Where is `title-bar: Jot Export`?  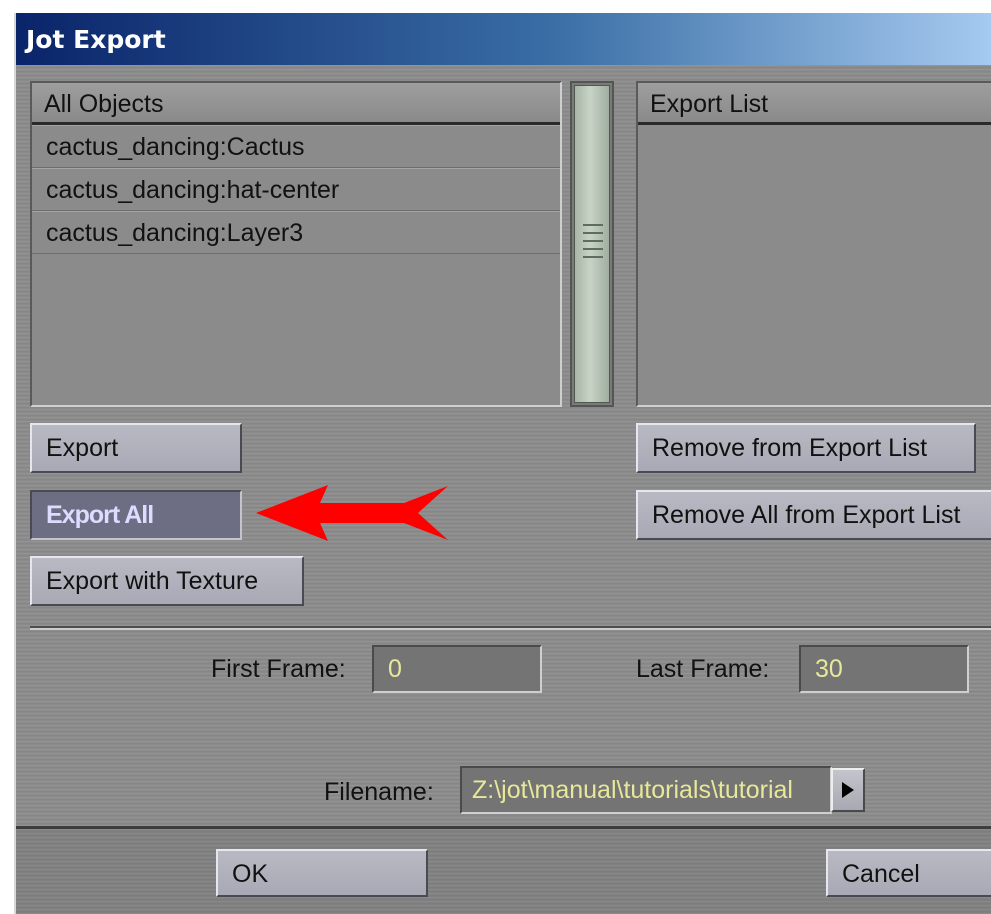 title-bar: Jot Export is located at coordinates (503, 39).